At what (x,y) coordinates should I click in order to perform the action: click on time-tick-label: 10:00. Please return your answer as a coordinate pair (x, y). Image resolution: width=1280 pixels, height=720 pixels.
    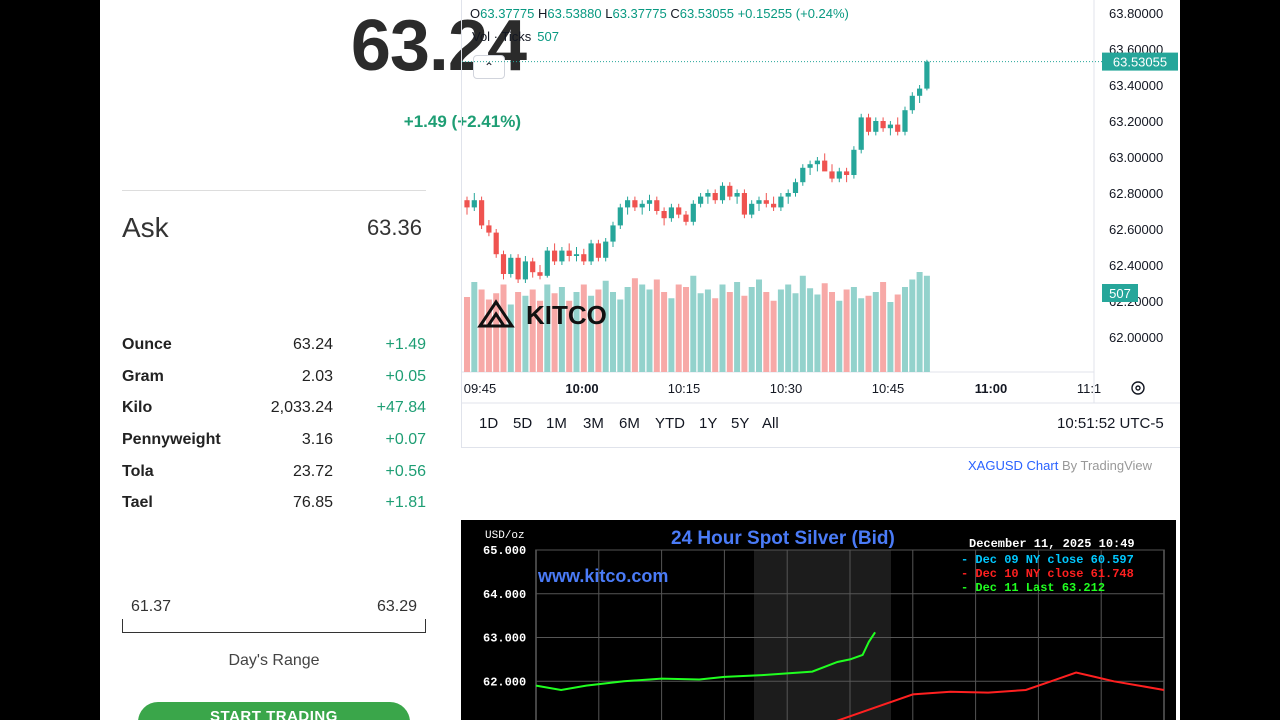
    Looking at the image, I should click on (581, 388).